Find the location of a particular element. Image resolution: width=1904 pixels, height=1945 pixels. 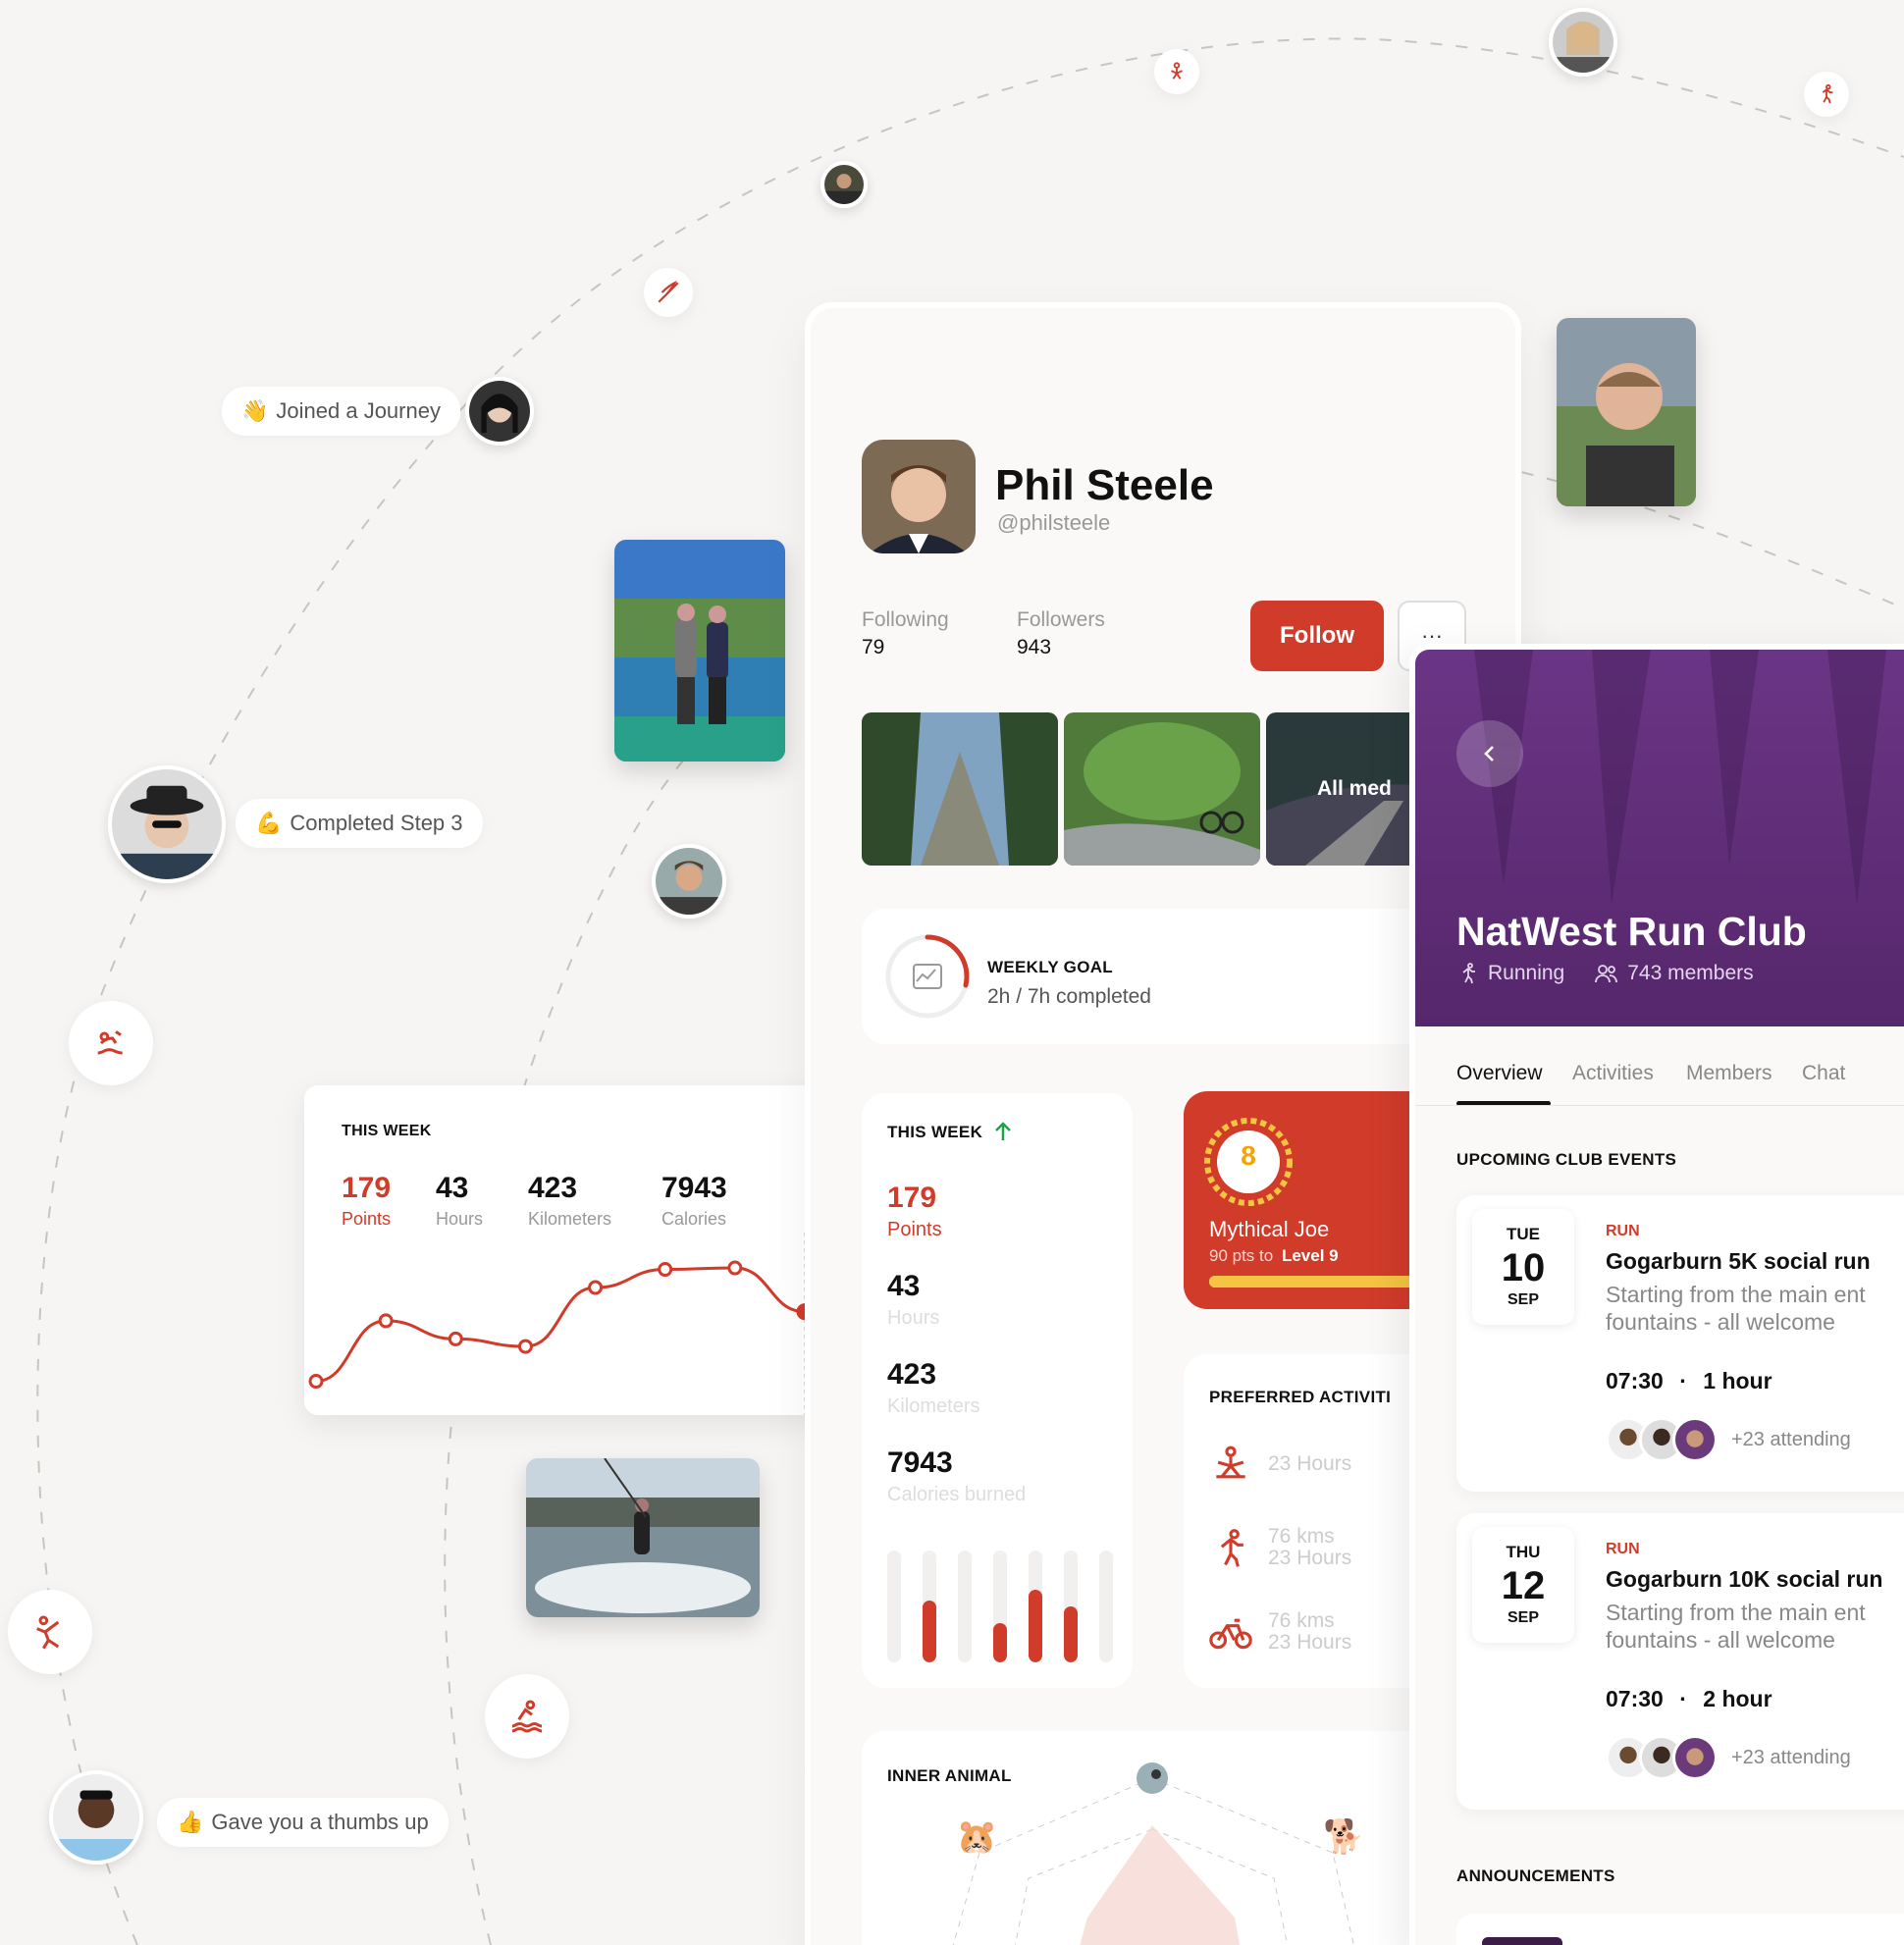

back-button is located at coordinates (1489, 753).